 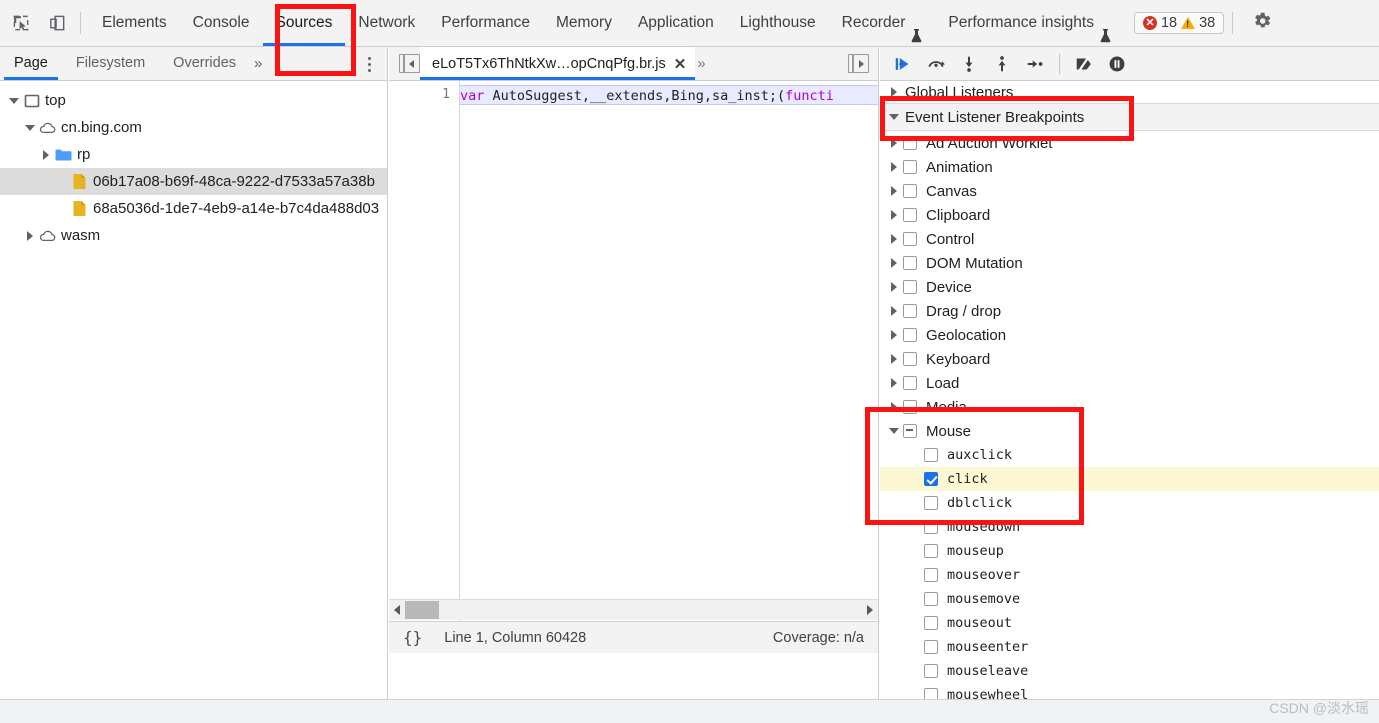 I want to click on elb-event-mousemove: mousemove, so click(x=1129, y=599).